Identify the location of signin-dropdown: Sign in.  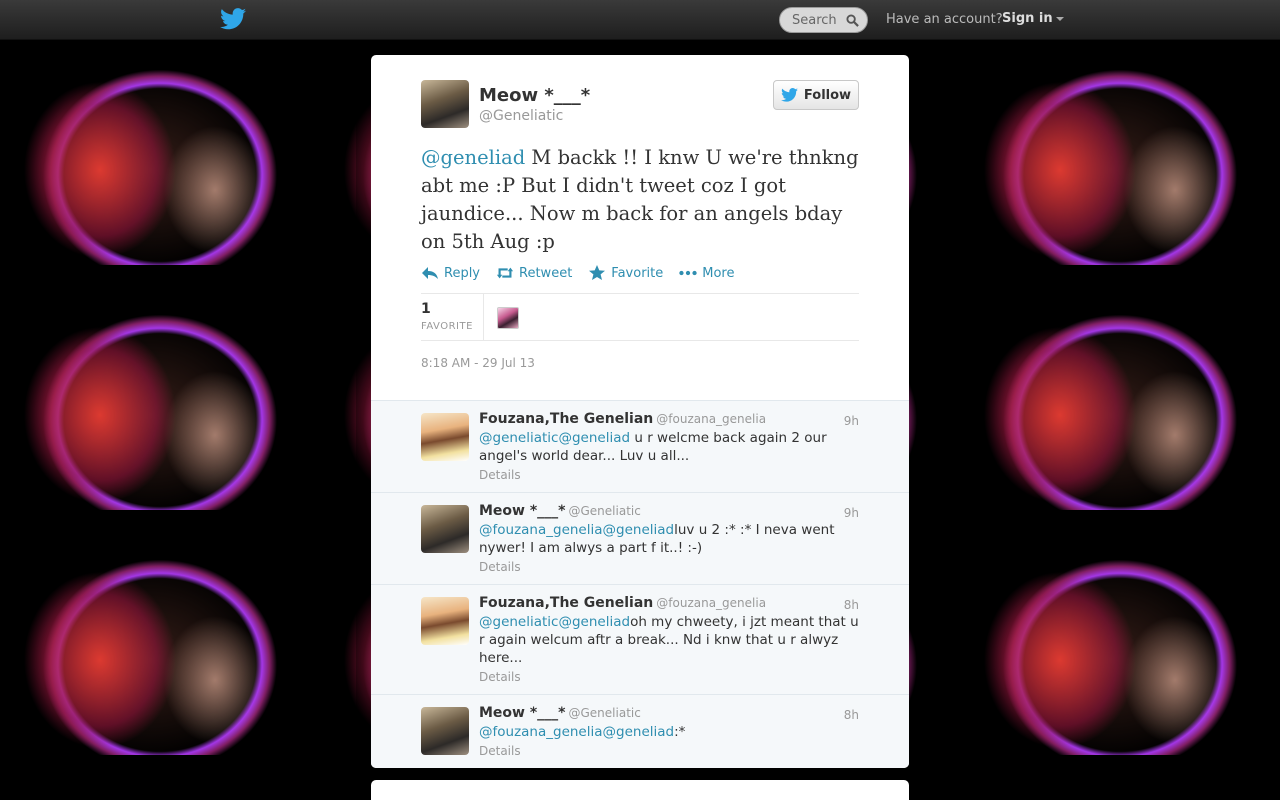
(1033, 18).